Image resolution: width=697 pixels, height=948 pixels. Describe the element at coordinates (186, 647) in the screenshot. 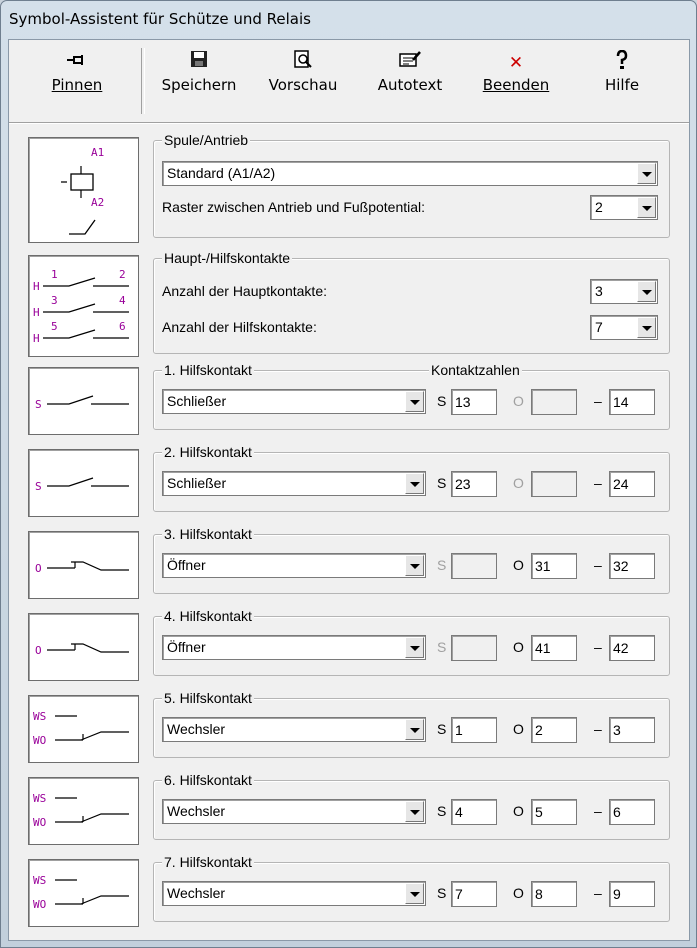

I see `aux-contact-type-value: Öffner` at that location.